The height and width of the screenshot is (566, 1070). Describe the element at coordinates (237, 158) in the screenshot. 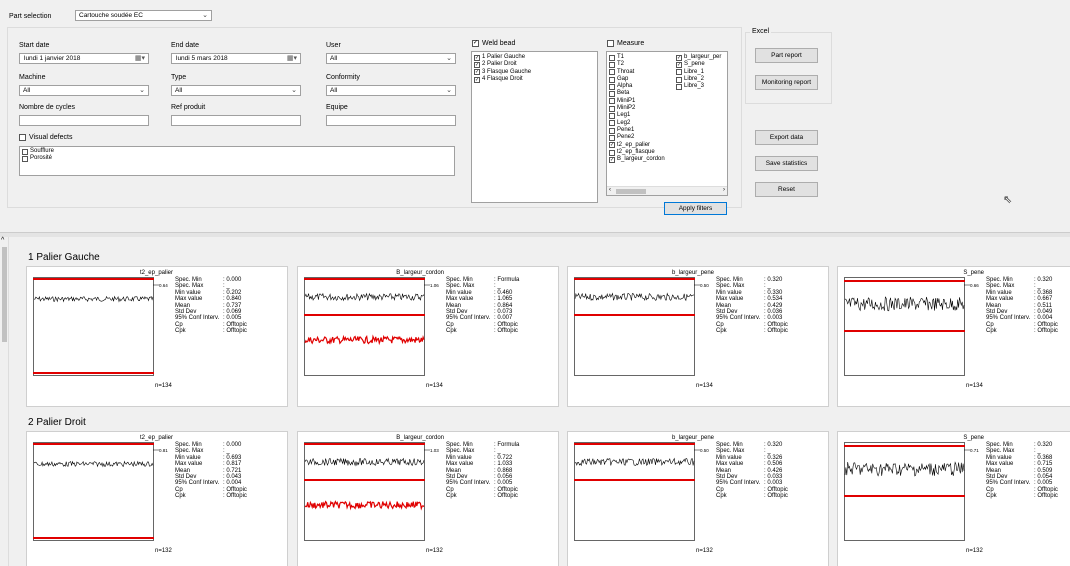

I see `list-item: Porosité` at that location.